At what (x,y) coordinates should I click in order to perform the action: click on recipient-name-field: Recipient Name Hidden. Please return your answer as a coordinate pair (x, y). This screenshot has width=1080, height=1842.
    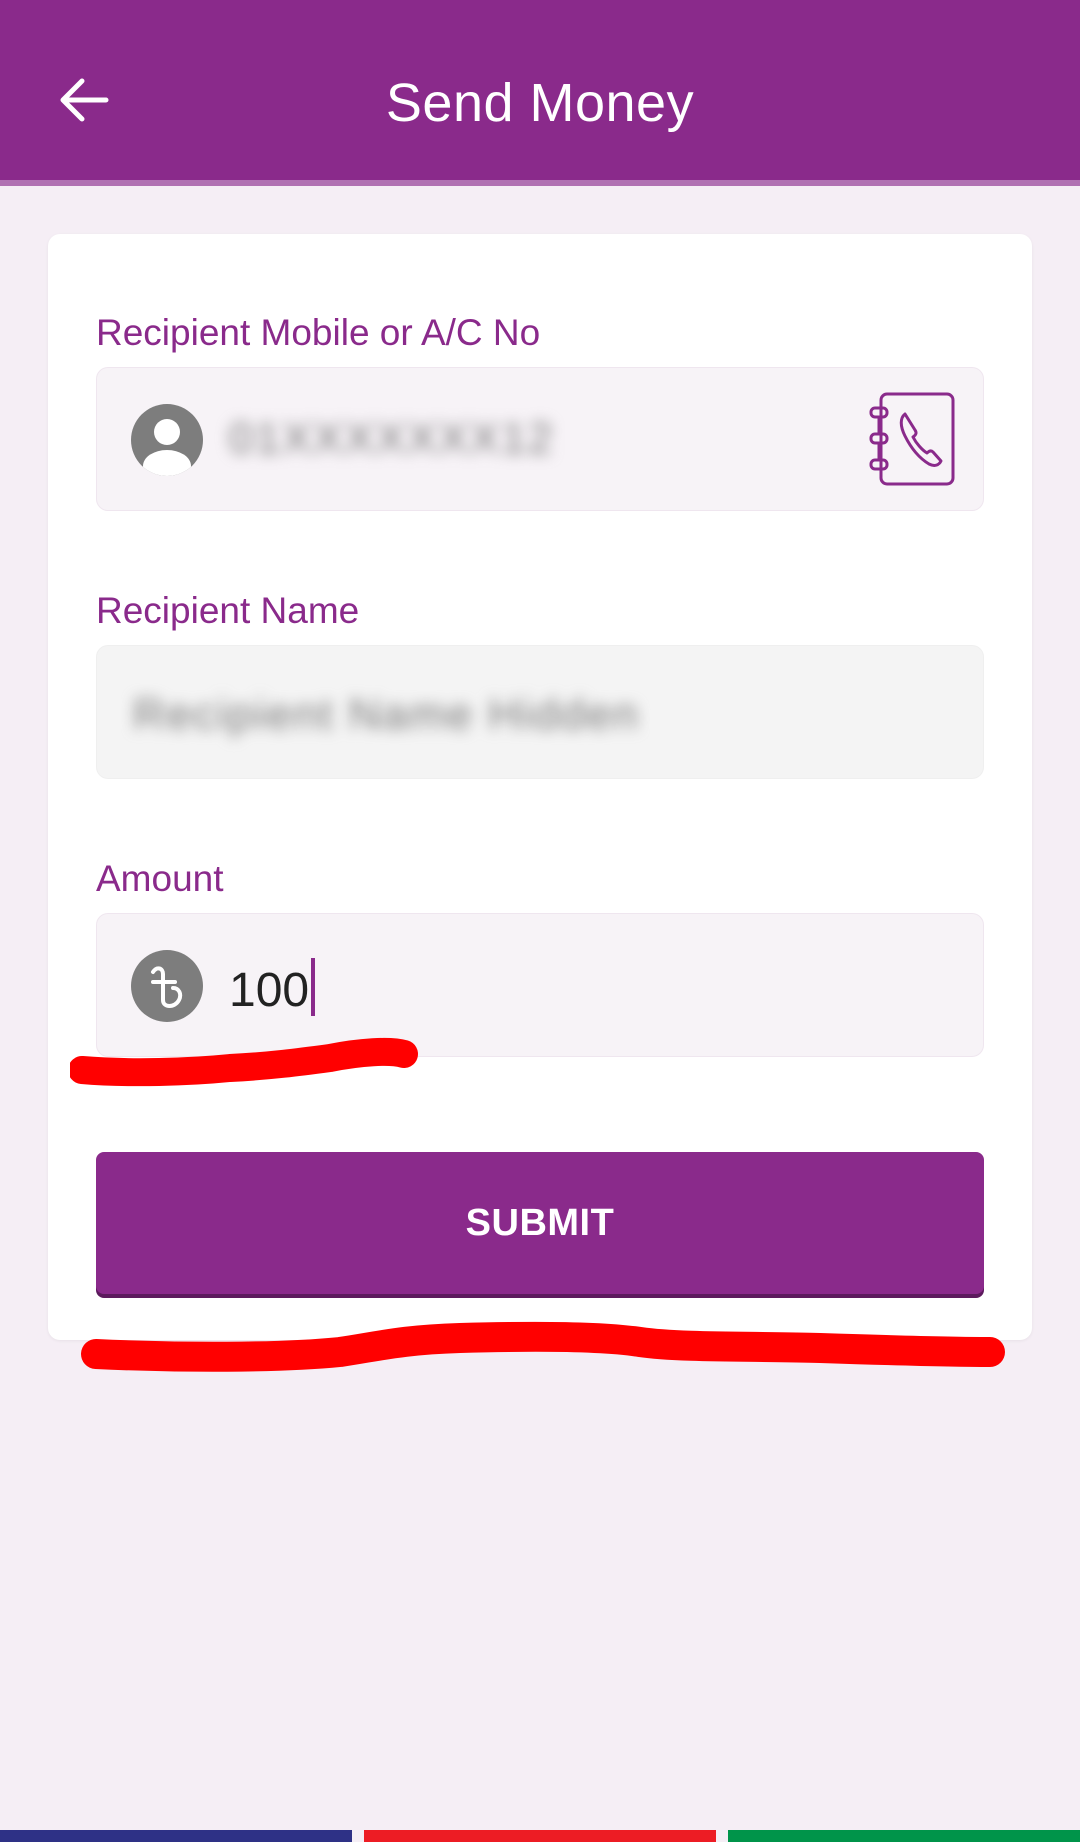
    Looking at the image, I should click on (540, 712).